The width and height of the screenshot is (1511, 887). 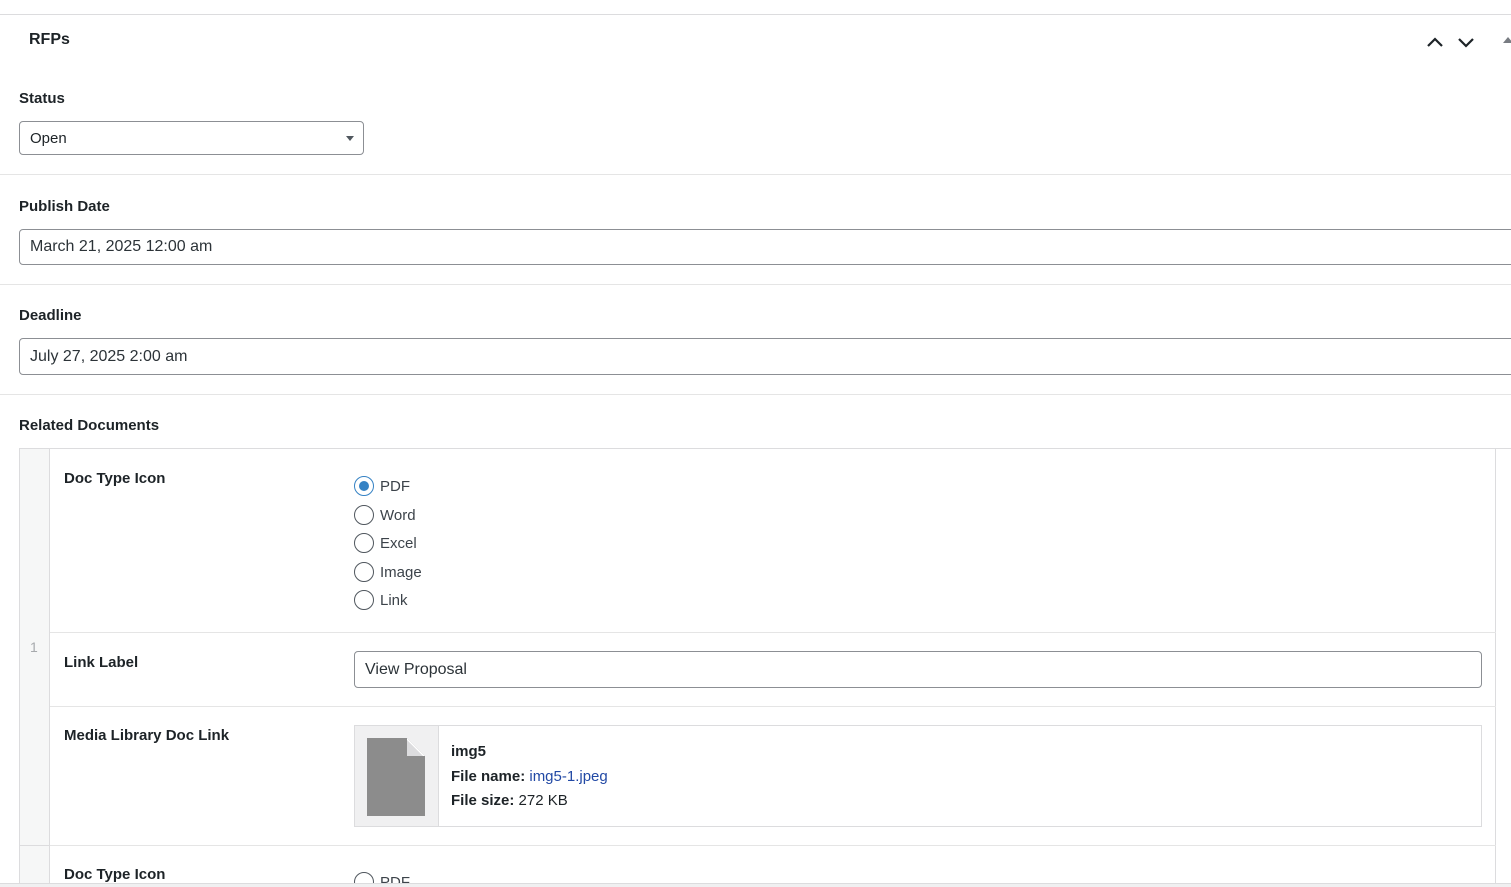 I want to click on file-size-row: File size: 272 KB, so click(x=529, y=801).